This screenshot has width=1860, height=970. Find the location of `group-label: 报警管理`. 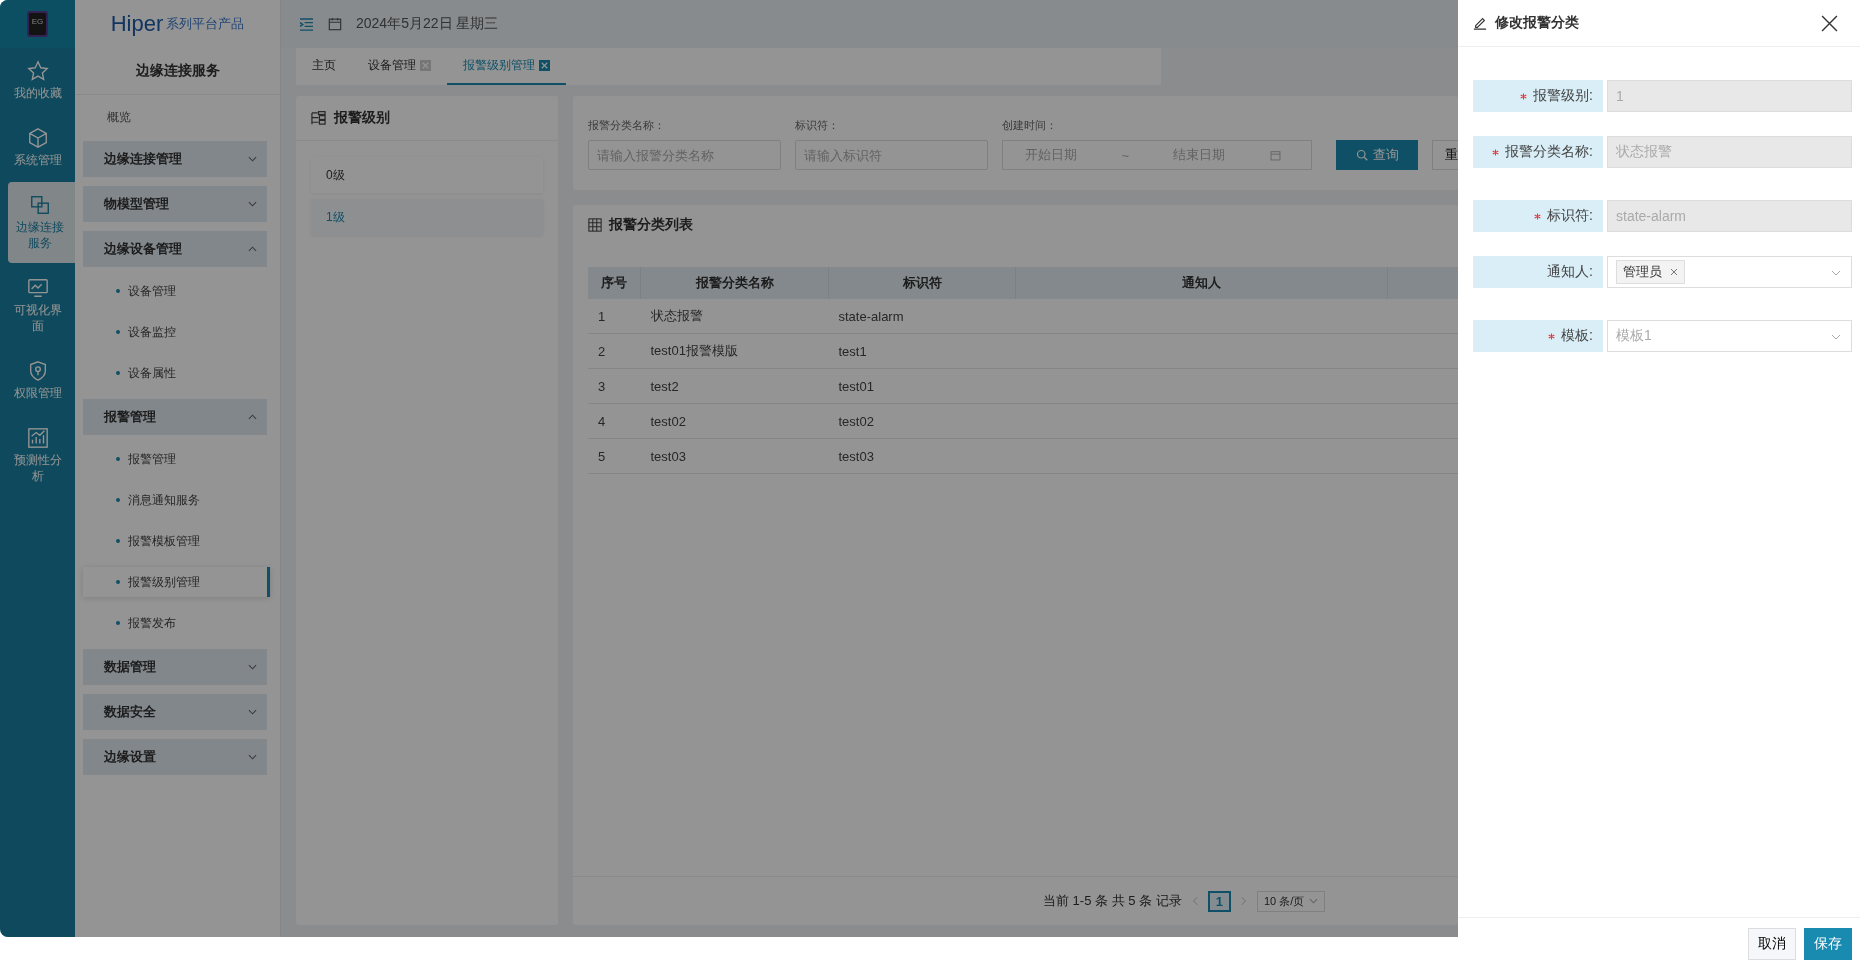

group-label: 报警管理 is located at coordinates (130, 417).